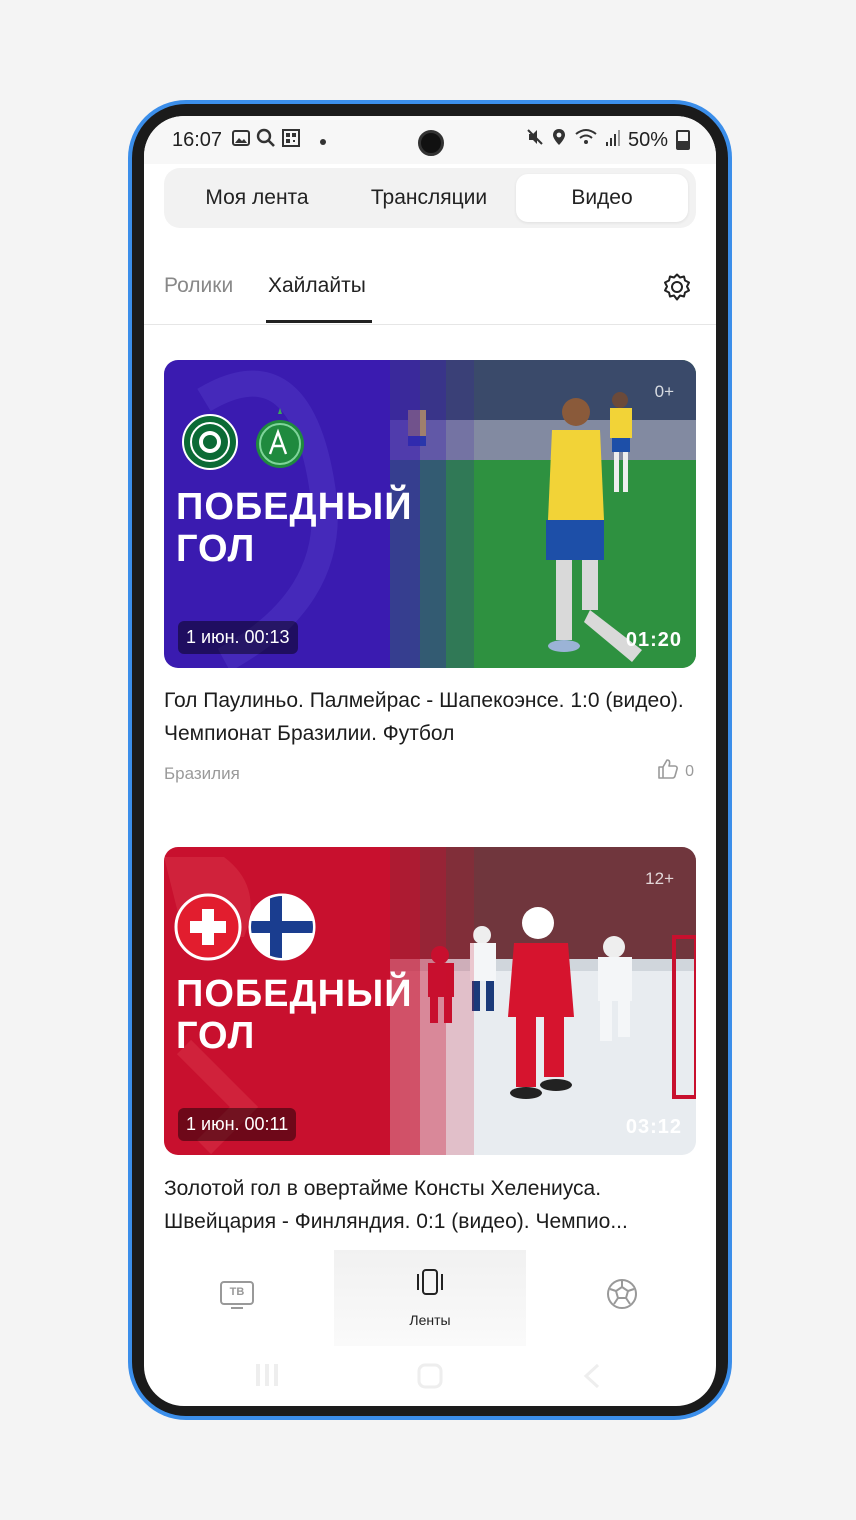 The width and height of the screenshot is (856, 1520). I want to click on top-tabs: Моя лента Трансляции Видео, so click(430, 198).